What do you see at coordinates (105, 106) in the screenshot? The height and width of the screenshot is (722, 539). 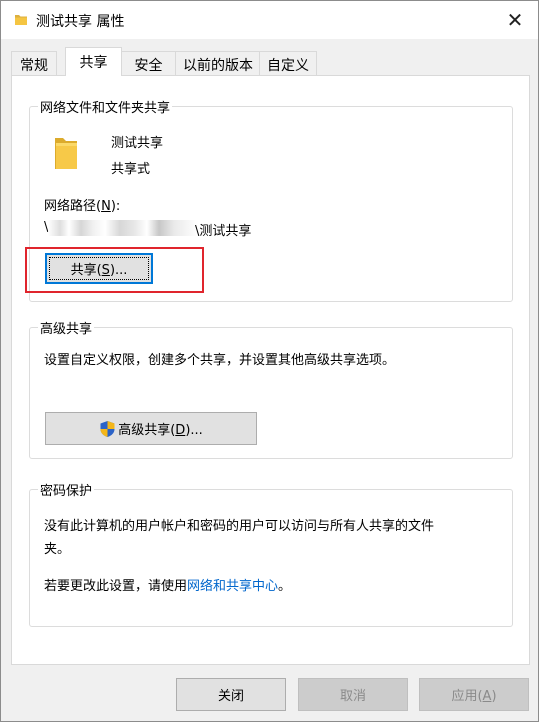 I see `group-title: 网络文件和文件夹共享` at bounding box center [105, 106].